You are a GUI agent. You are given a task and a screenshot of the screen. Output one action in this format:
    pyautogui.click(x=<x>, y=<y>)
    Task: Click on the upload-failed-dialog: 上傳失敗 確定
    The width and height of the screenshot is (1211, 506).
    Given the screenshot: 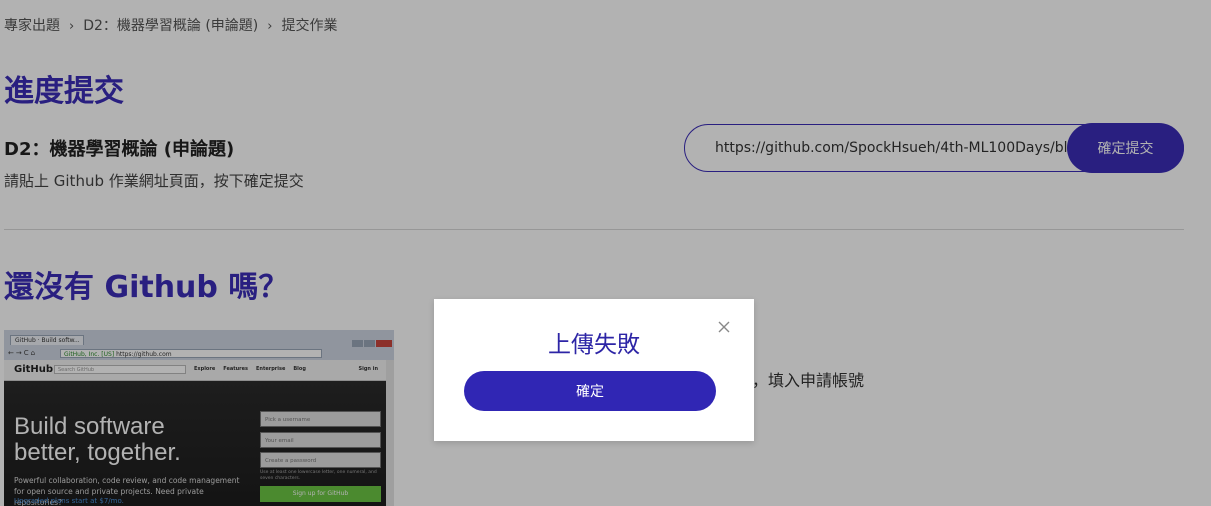 What is the action you would take?
    pyautogui.click(x=594, y=370)
    